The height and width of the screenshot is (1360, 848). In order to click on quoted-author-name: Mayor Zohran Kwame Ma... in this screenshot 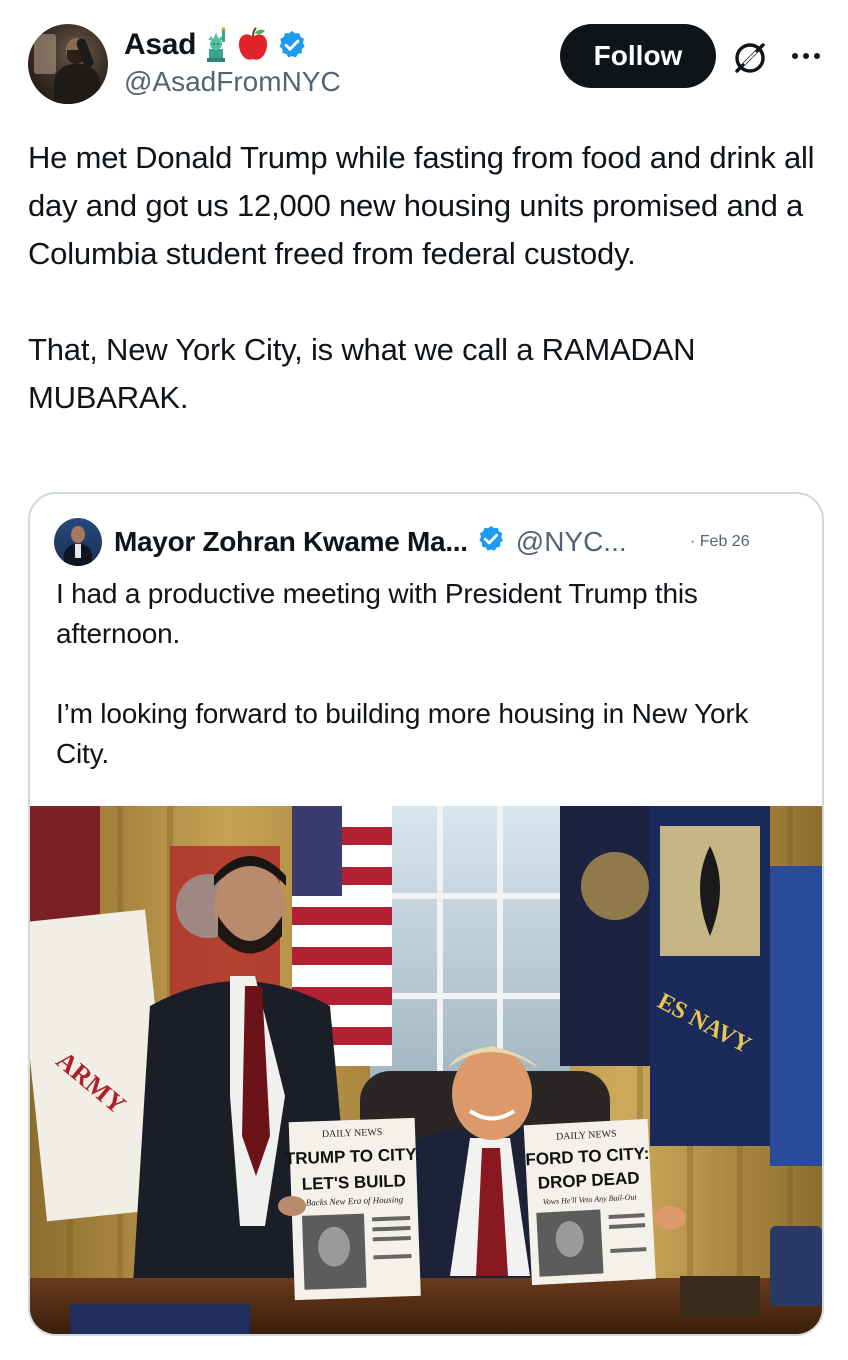, I will do `click(291, 542)`.